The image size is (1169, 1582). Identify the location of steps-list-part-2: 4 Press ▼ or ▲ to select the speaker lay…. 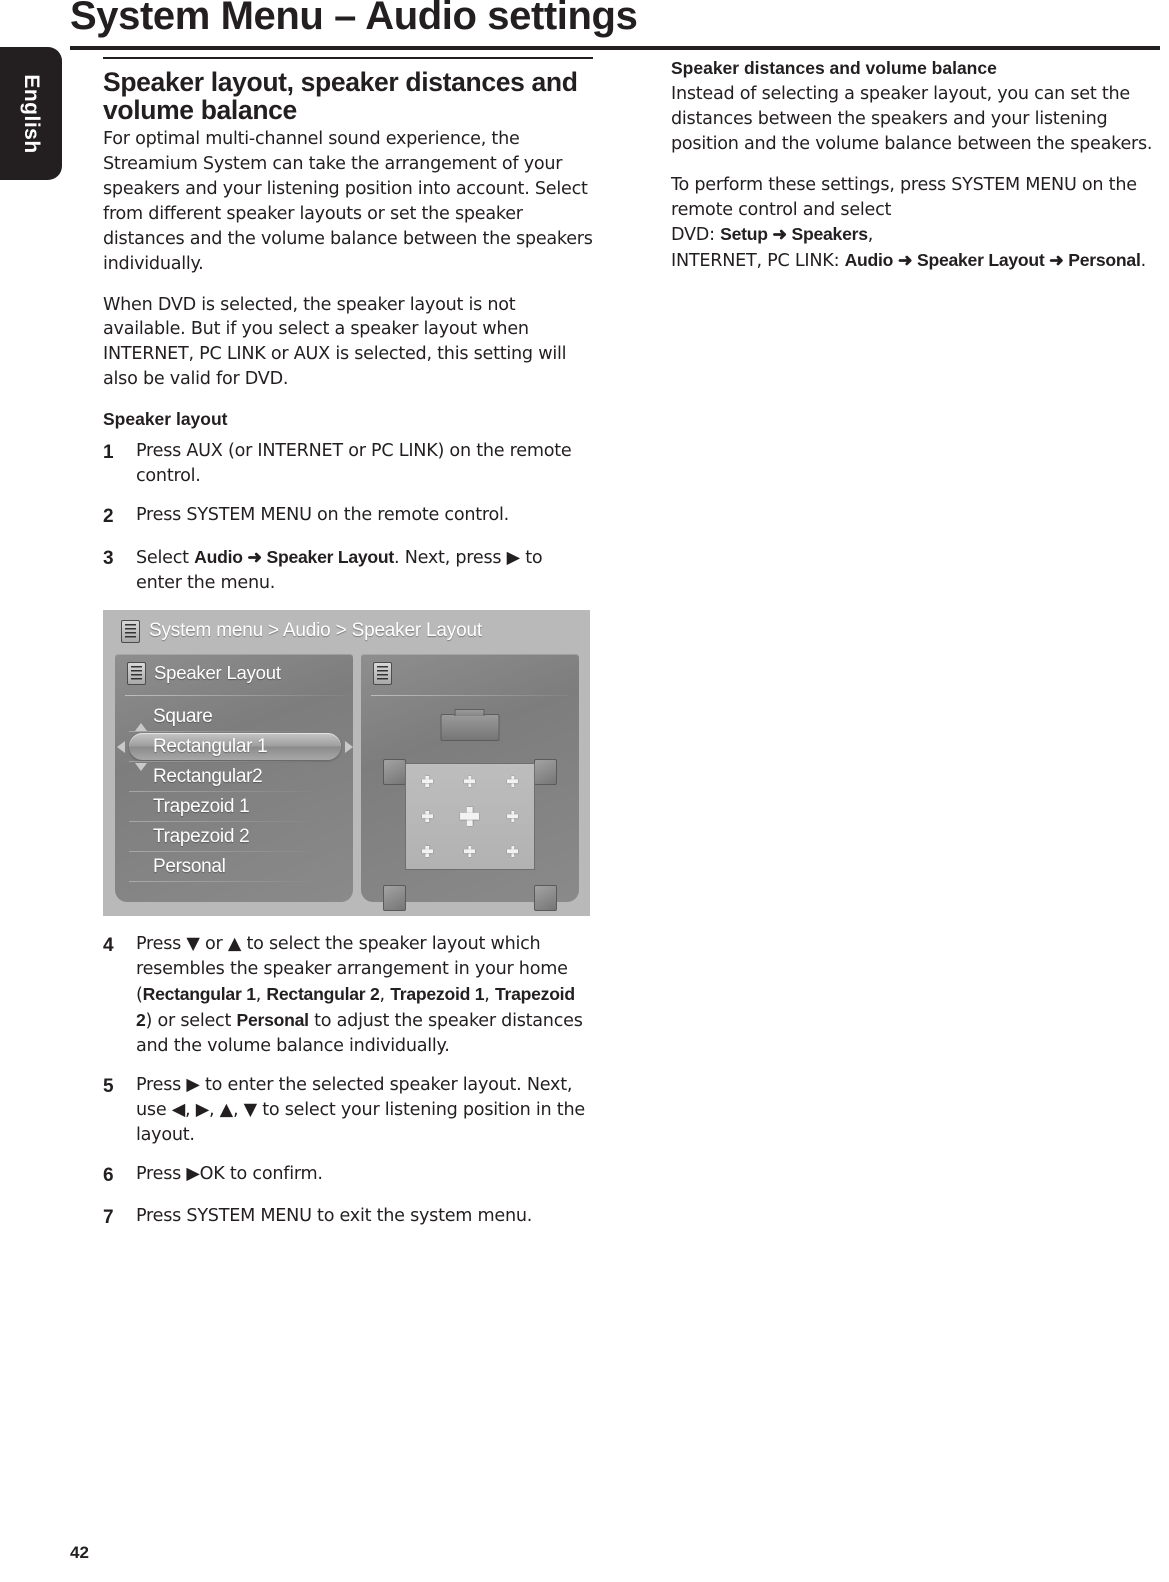
(348, 1082).